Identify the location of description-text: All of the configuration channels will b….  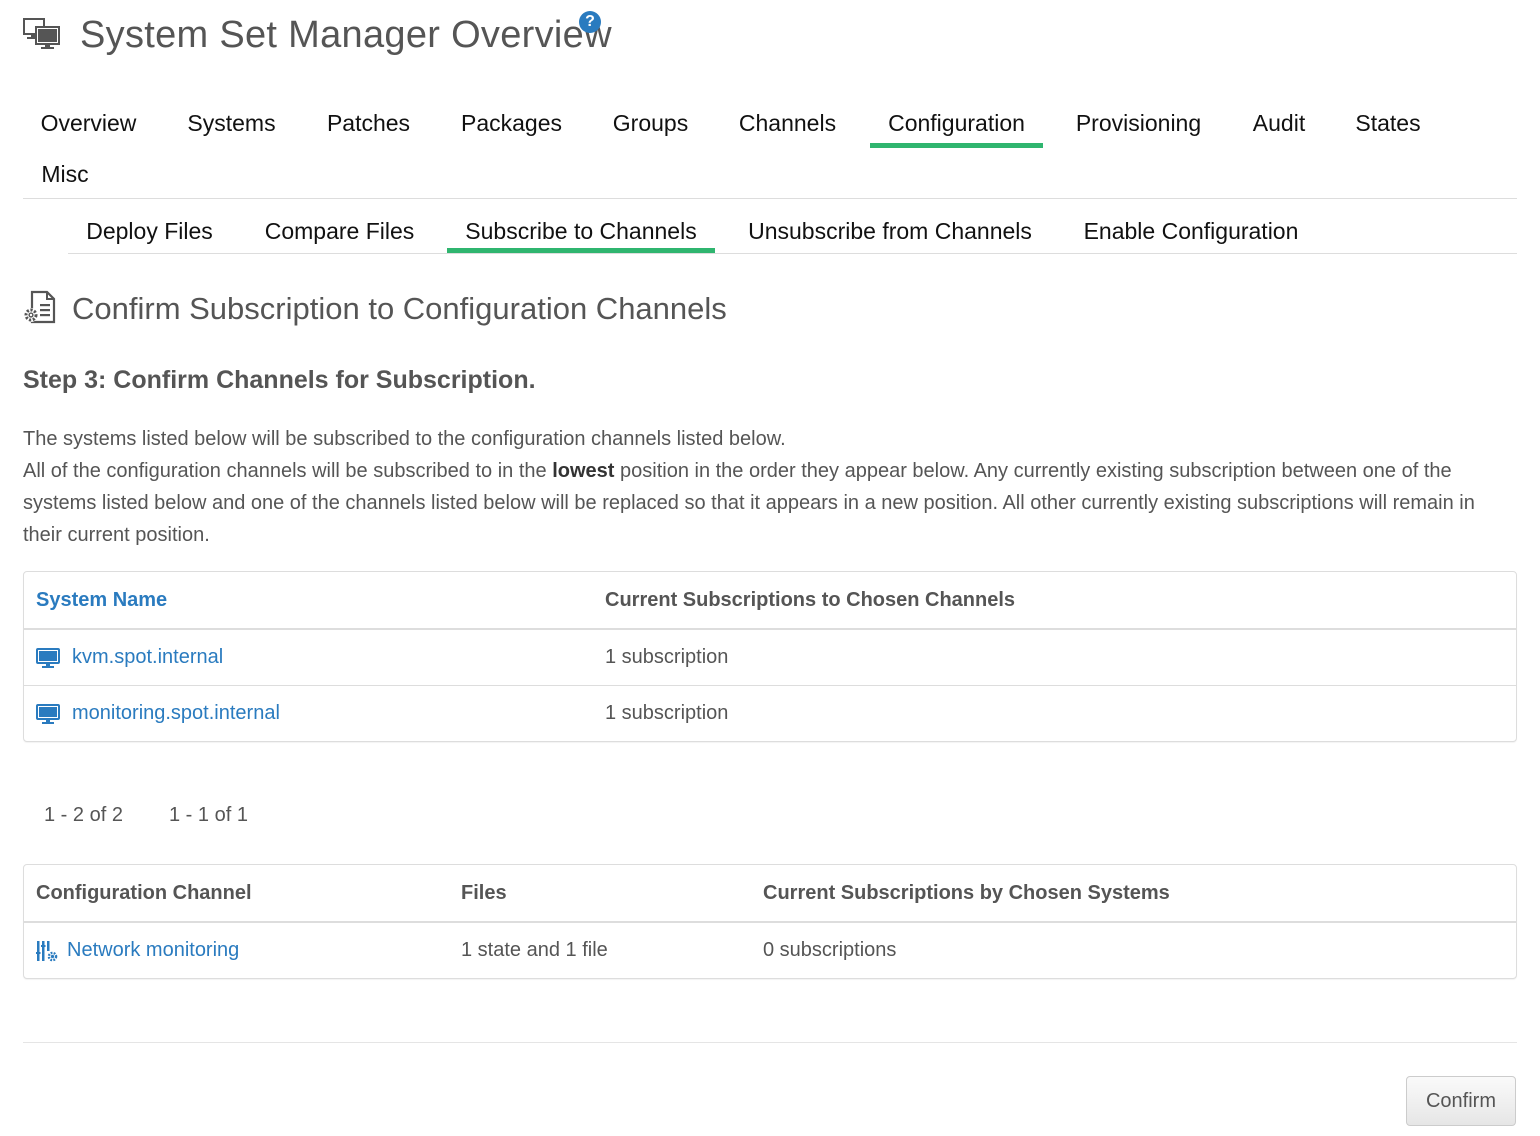
(288, 471).